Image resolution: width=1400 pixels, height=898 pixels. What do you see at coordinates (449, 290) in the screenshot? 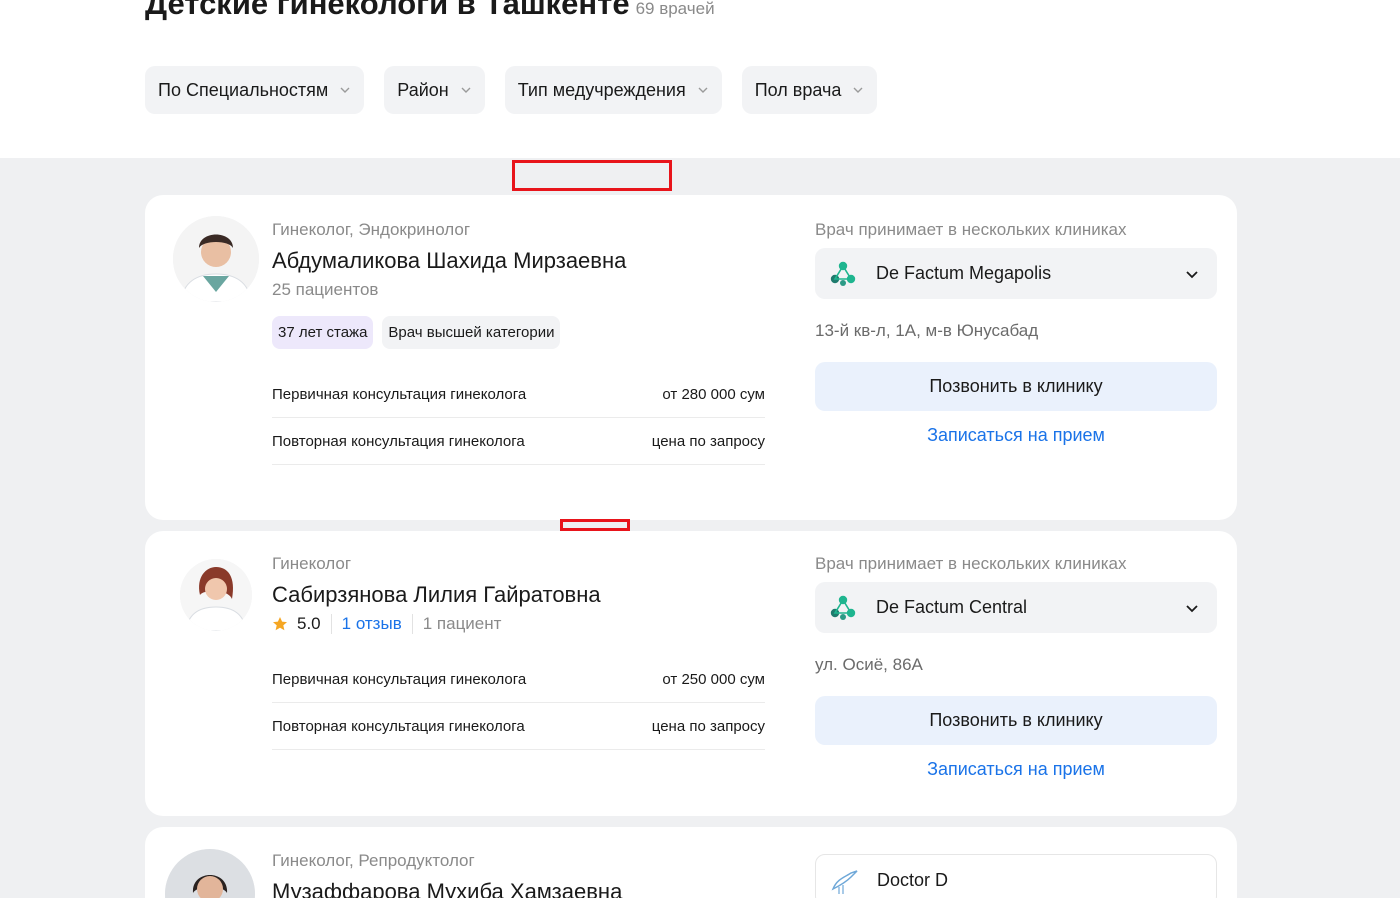
I see `doctor-meta: 25 пациентов` at bounding box center [449, 290].